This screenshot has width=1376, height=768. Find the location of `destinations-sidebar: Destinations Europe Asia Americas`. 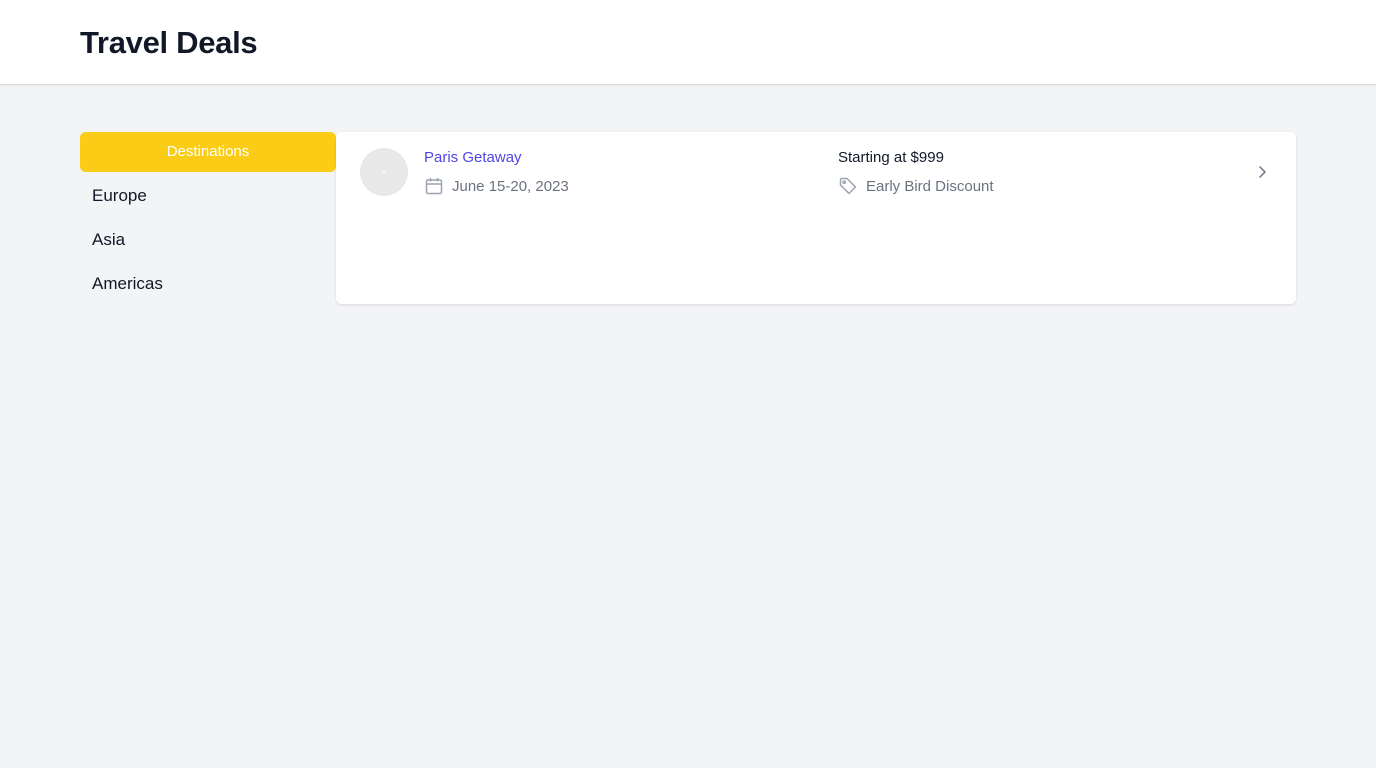

destinations-sidebar: Destinations Europe Asia Americas is located at coordinates (208, 219).